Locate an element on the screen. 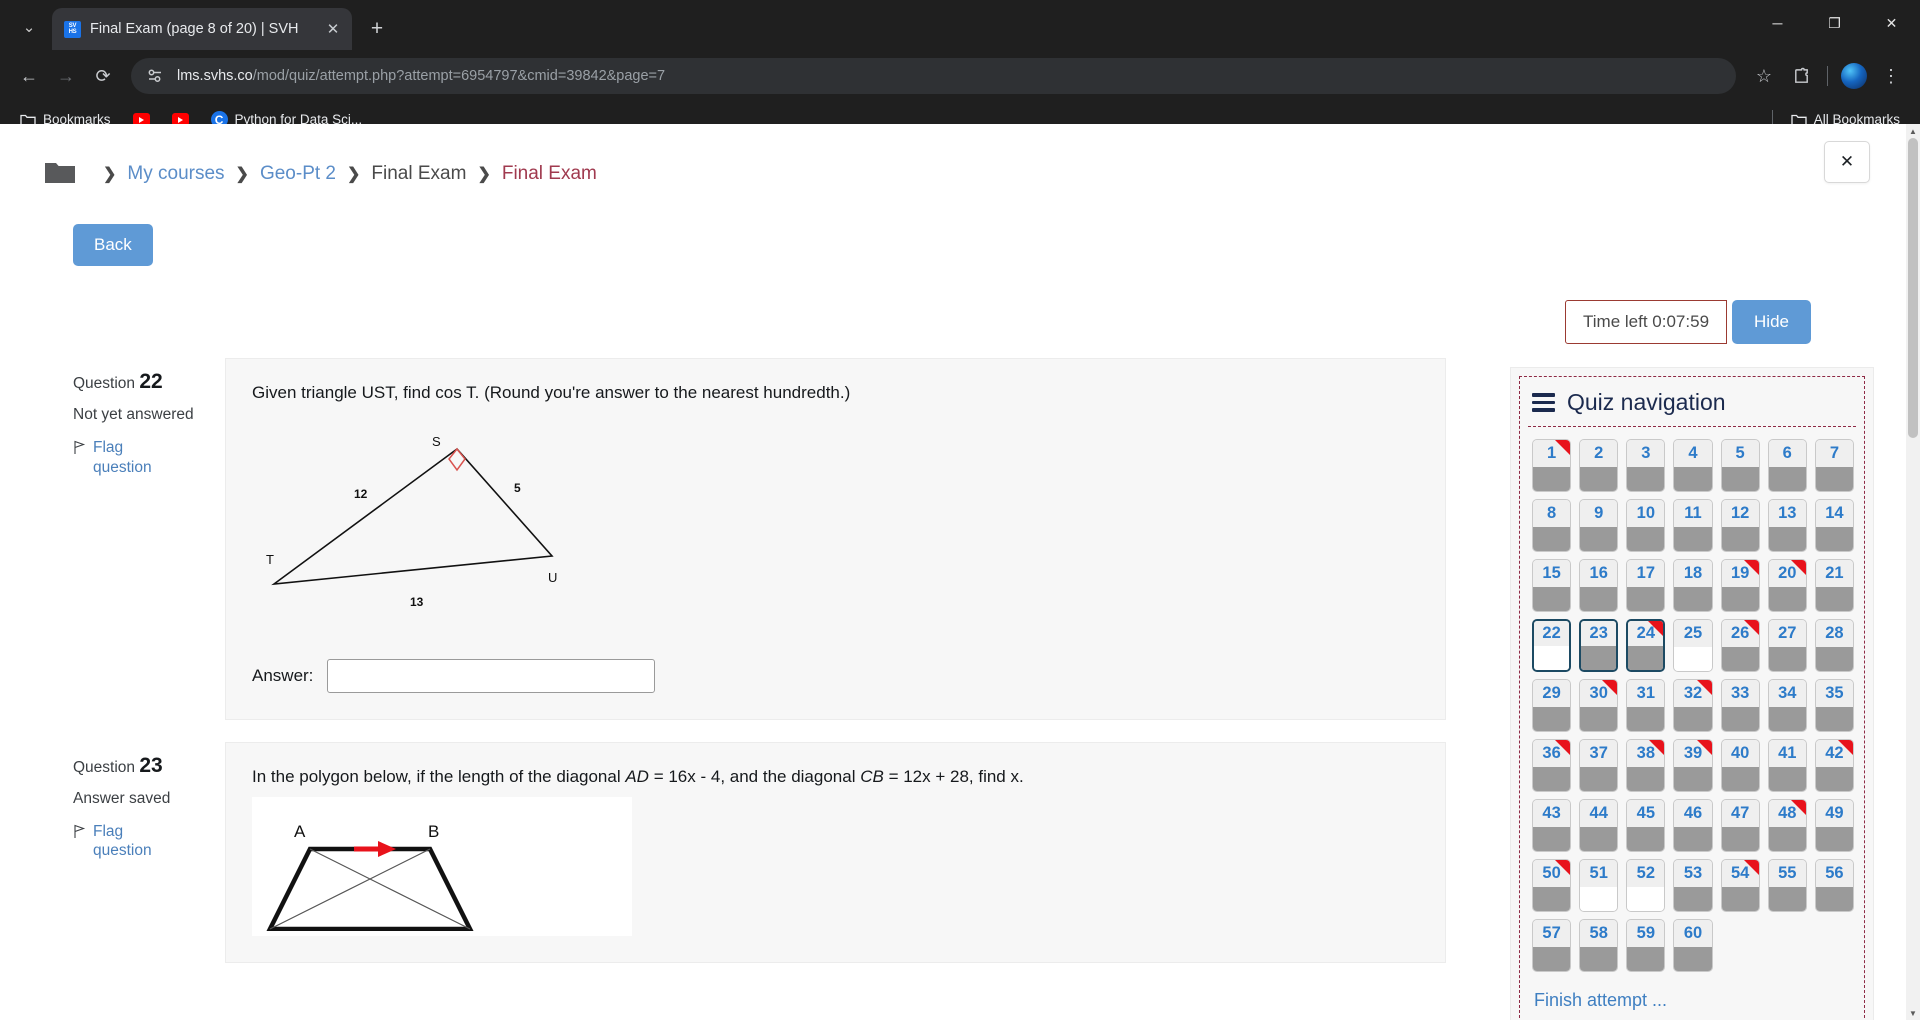 This screenshot has width=1920, height=1020. quiz-nav-button-21: 21 is located at coordinates (1834, 585).